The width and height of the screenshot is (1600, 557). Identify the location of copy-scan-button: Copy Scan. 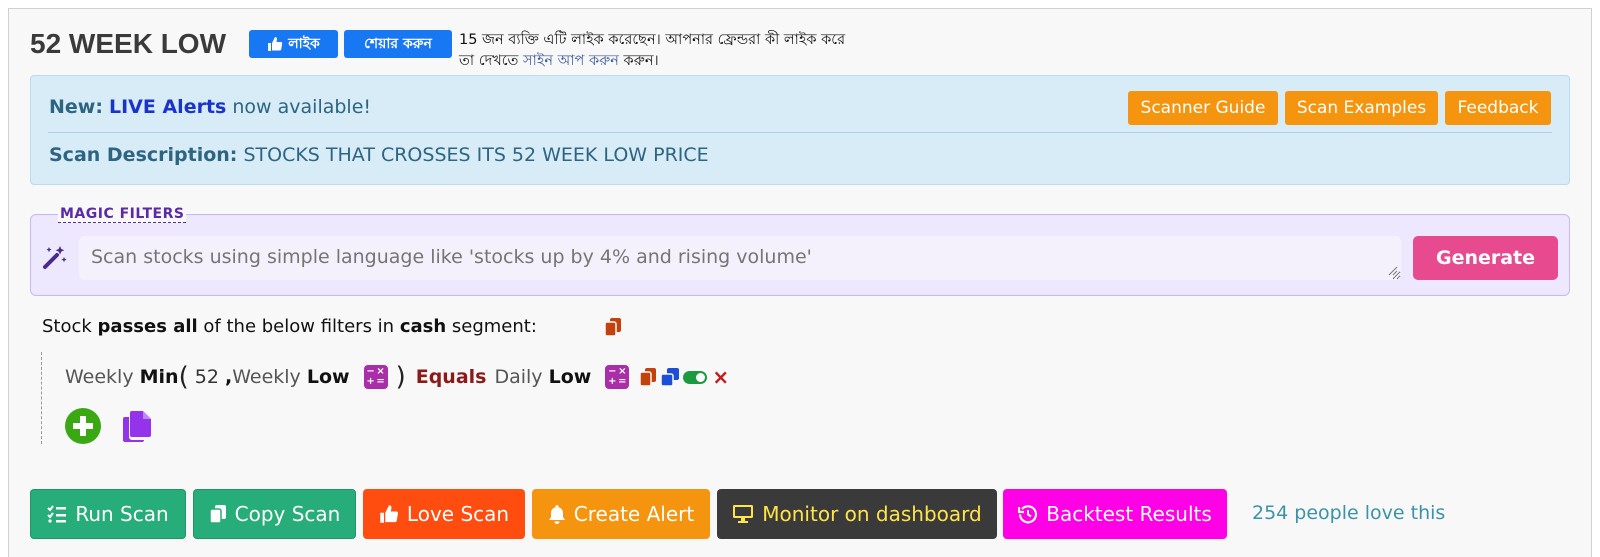
(274, 514).